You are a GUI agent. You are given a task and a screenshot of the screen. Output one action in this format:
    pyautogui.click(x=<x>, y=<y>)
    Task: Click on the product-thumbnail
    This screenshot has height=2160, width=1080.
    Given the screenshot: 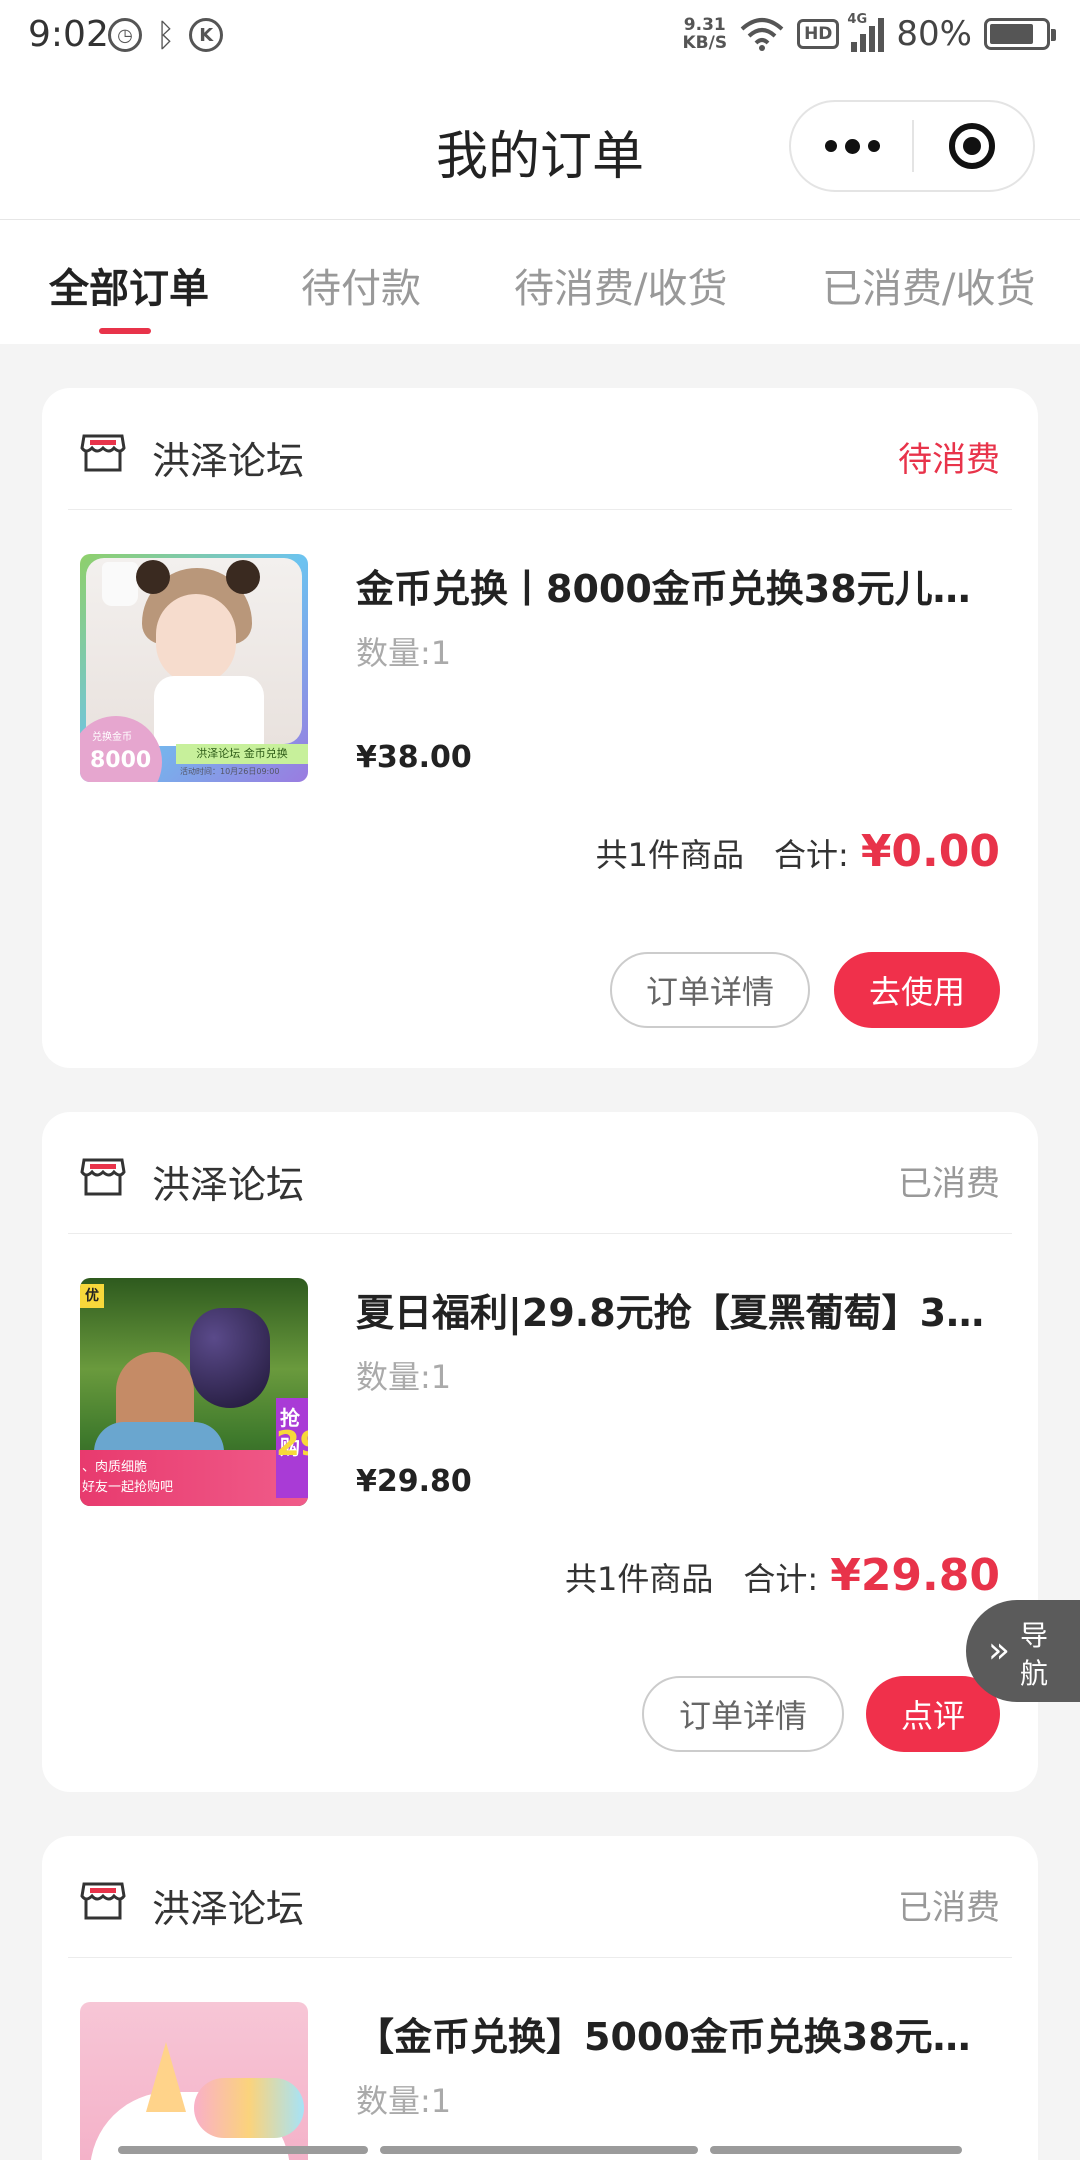 What is the action you would take?
    pyautogui.click(x=194, y=2081)
    